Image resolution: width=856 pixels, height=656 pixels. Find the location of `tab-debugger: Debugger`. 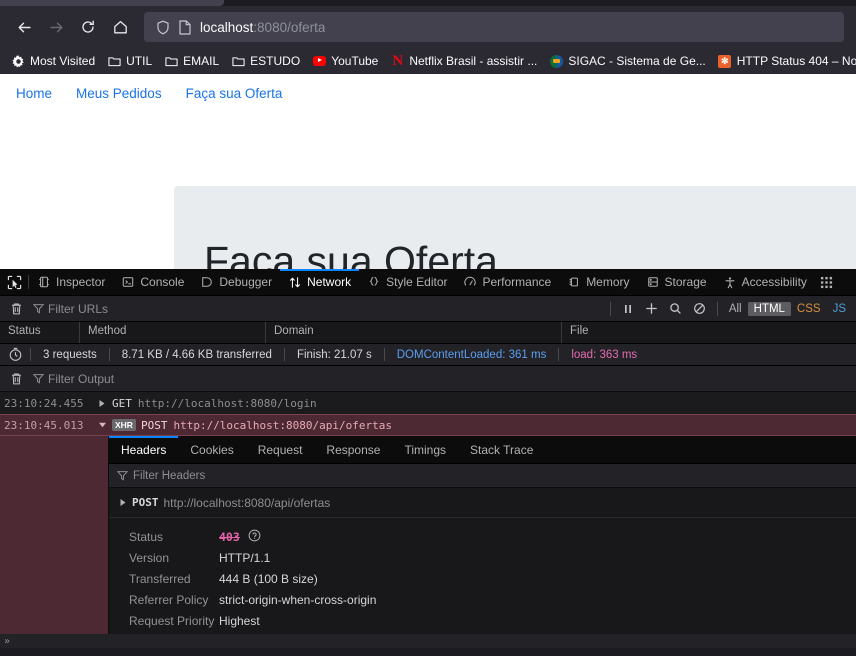

tab-debugger: Debugger is located at coordinates (236, 282).